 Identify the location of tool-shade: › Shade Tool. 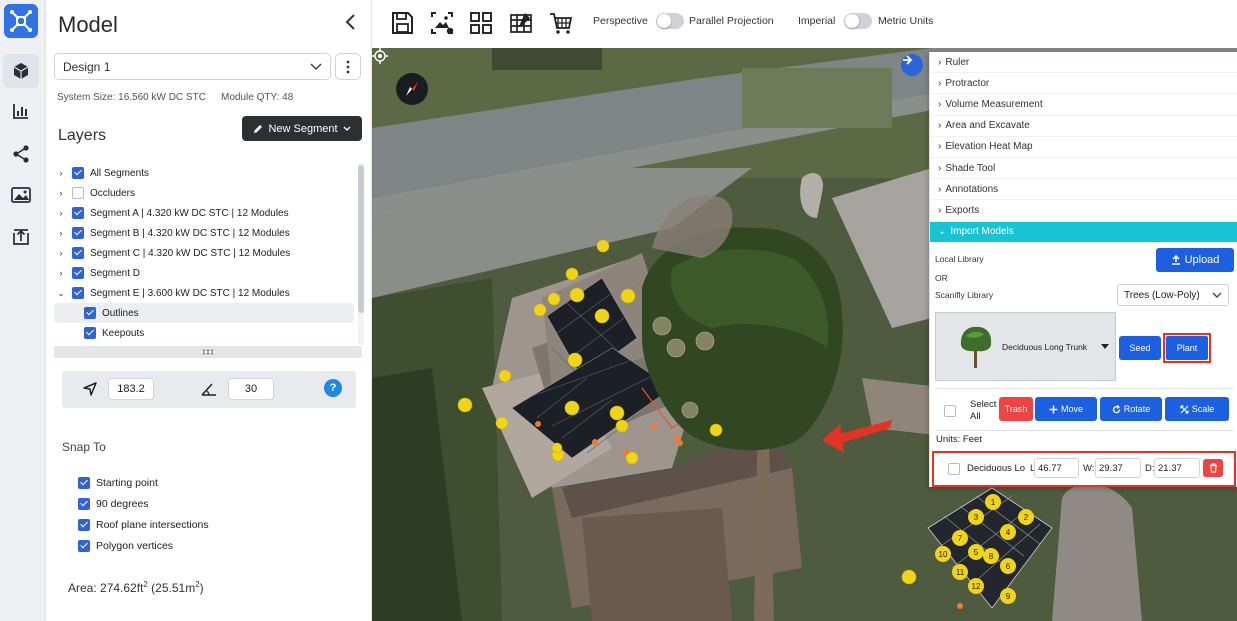
(1083, 169).